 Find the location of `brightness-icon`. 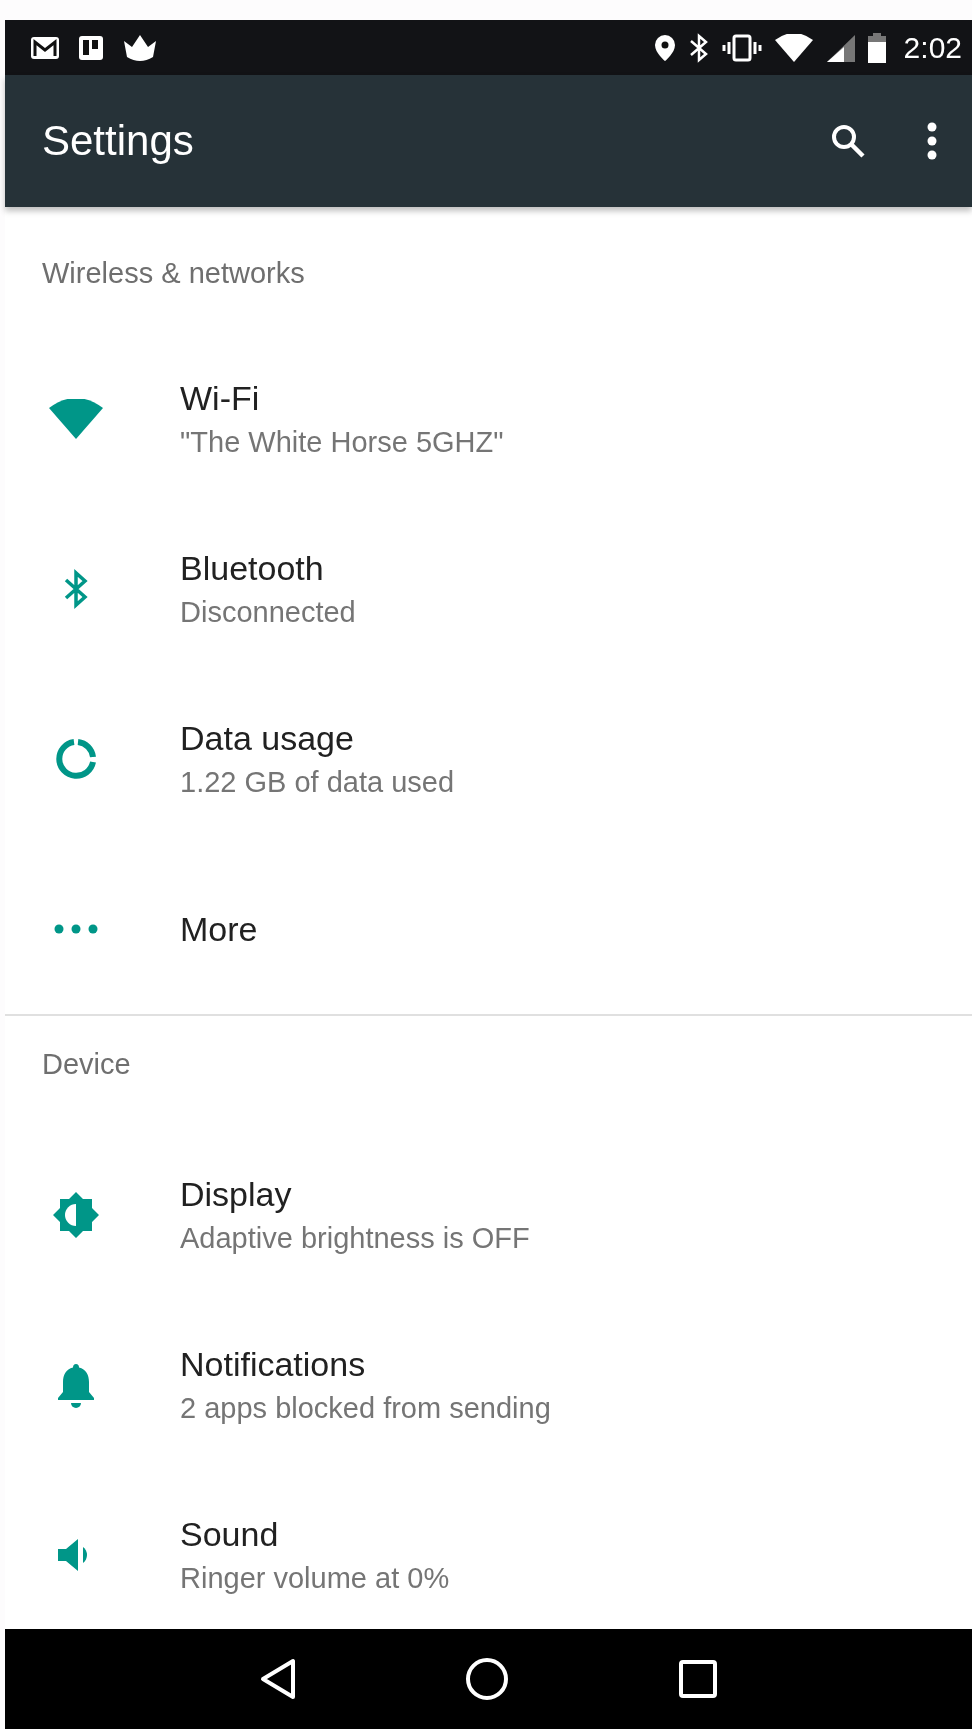

brightness-icon is located at coordinates (76, 1215).